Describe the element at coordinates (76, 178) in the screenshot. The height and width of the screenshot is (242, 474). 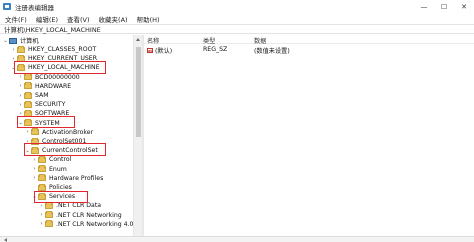
I see `tree-item-label: Hardware Profiles` at that location.